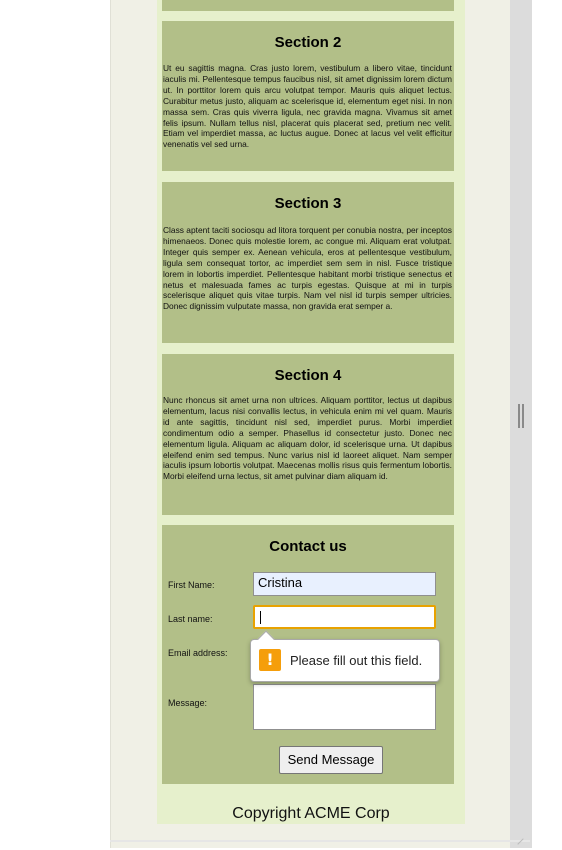  What do you see at coordinates (344, 617) in the screenshot?
I see `last-name-input` at bounding box center [344, 617].